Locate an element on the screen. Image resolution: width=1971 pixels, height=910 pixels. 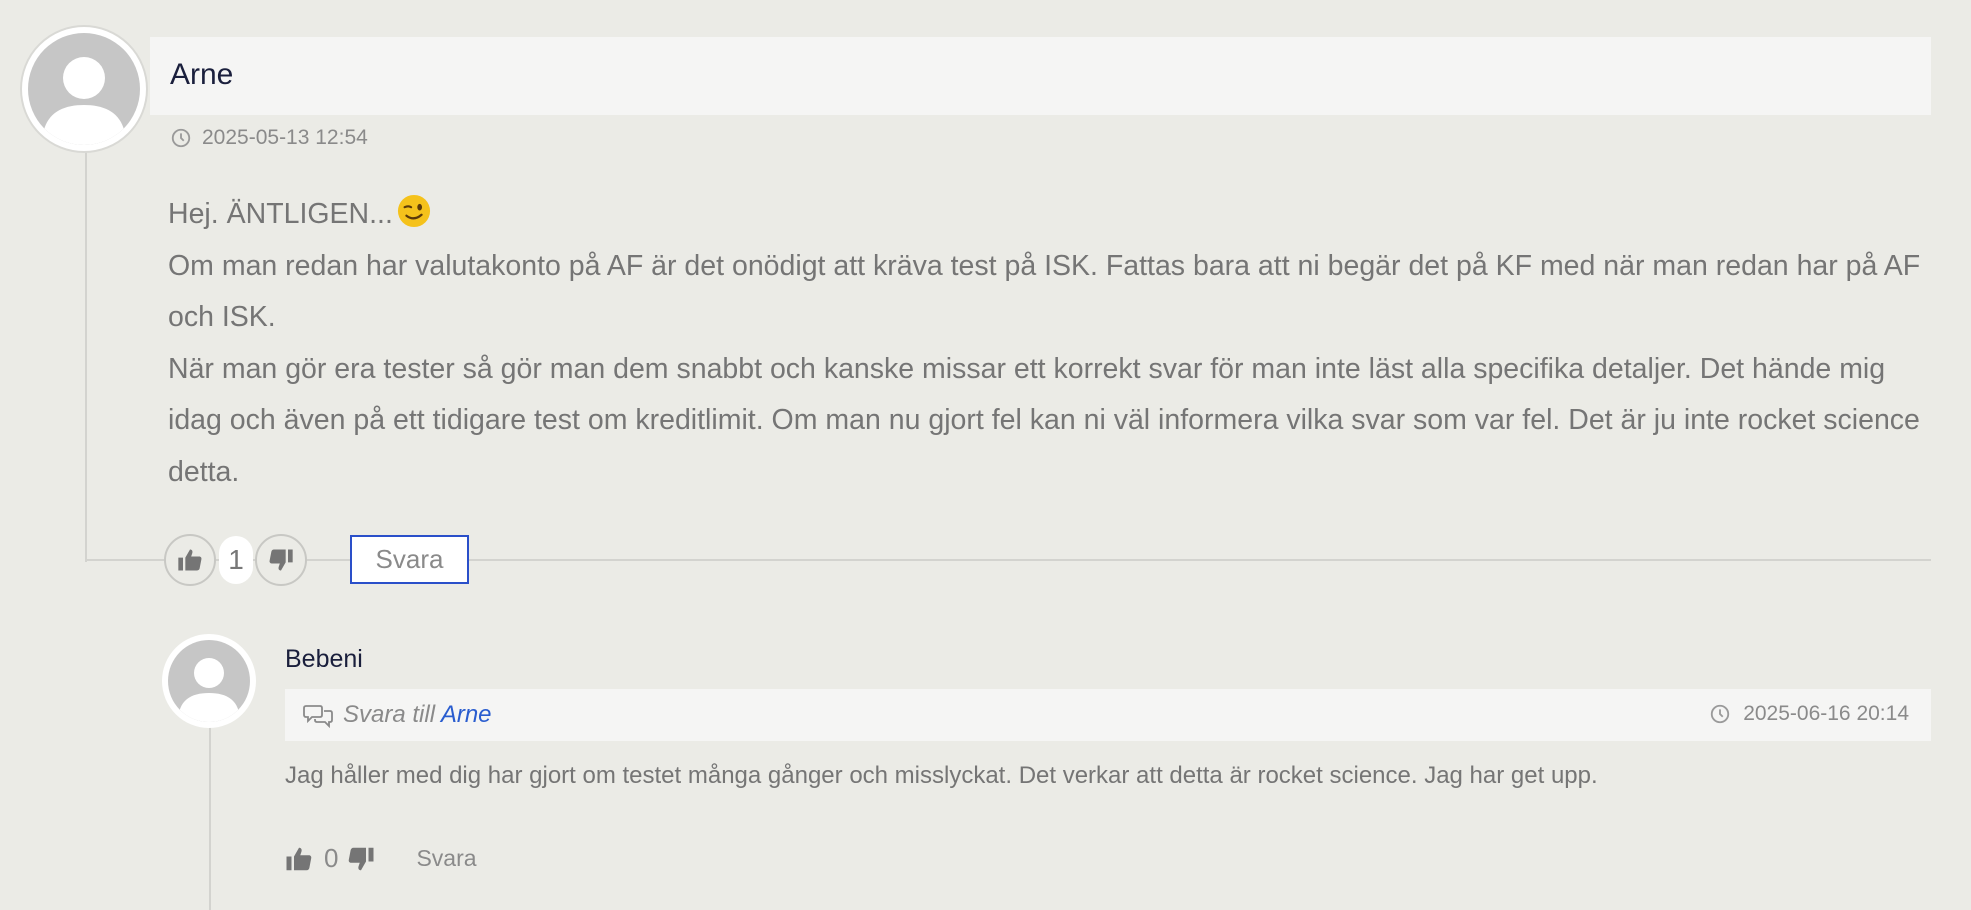
downvote-button is located at coordinates (281, 560).